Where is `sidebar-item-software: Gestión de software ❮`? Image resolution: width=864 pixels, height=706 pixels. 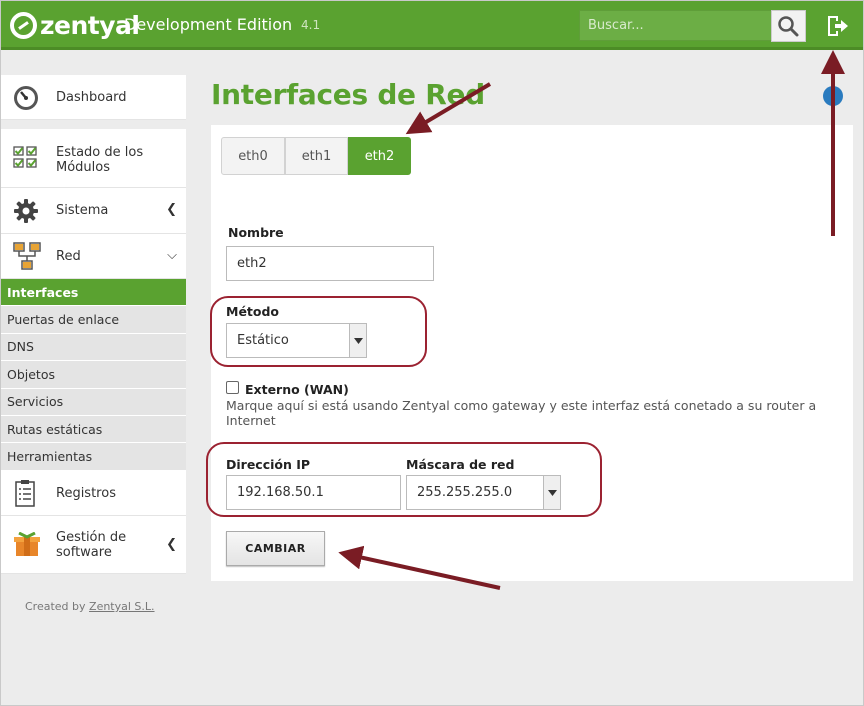 sidebar-item-software: Gestión de software ❮ is located at coordinates (93, 544).